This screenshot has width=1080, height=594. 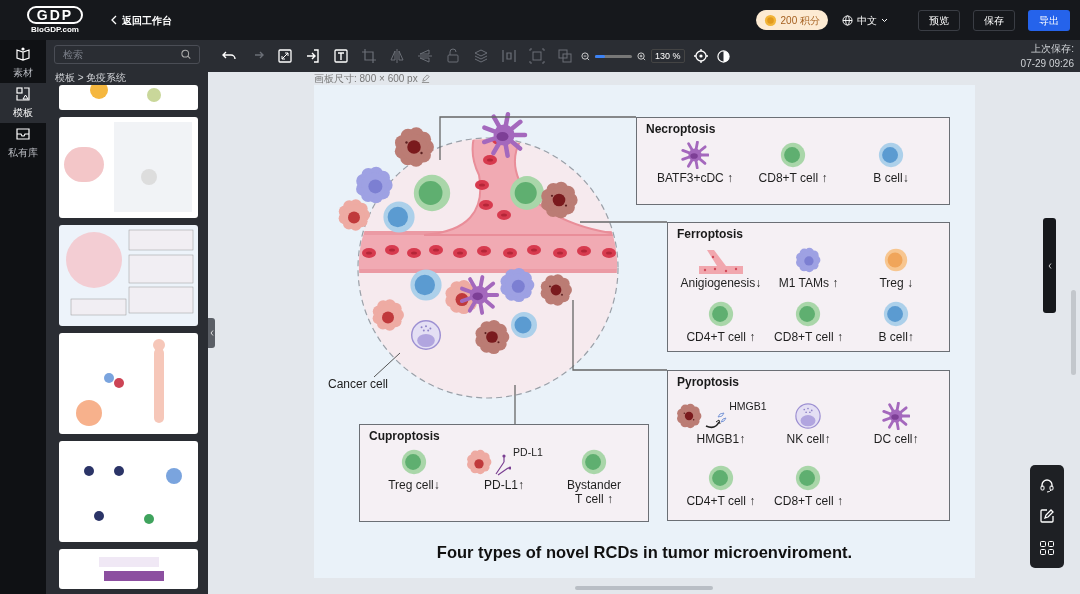 I want to click on cancer-cell-icon, so click(x=479, y=462).